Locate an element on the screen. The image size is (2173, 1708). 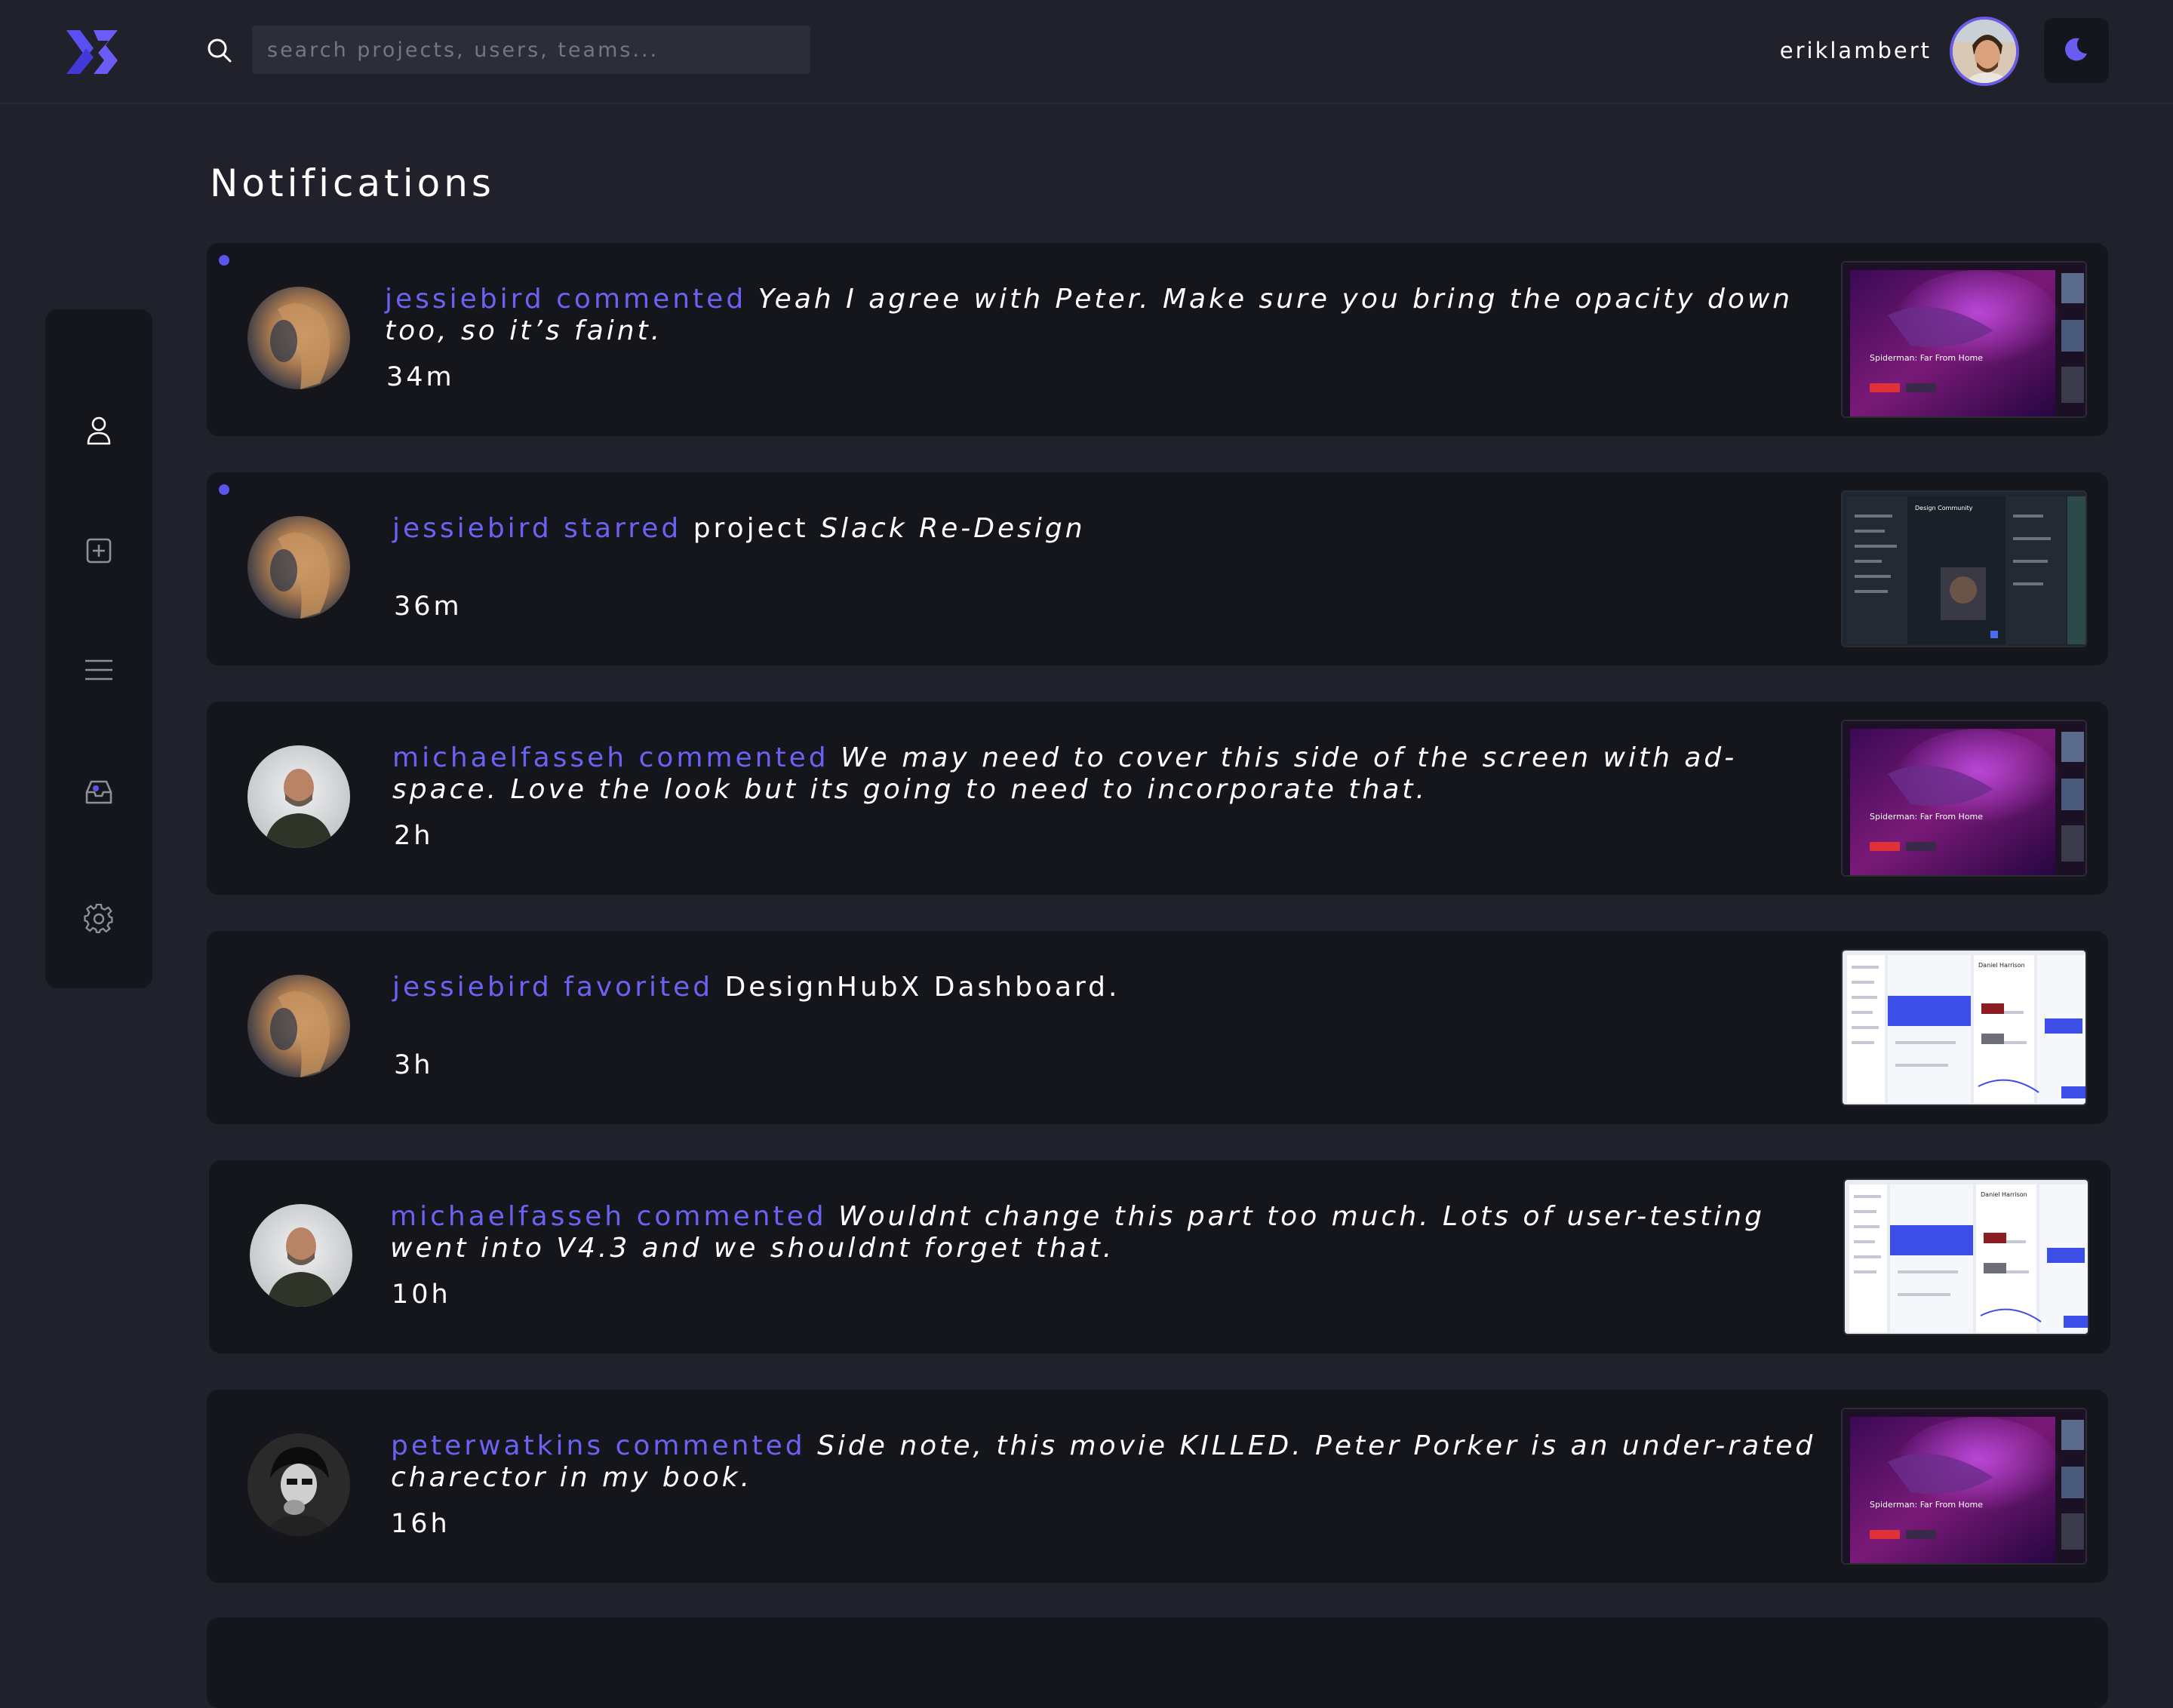
moon-icon is located at coordinates (2076, 50).